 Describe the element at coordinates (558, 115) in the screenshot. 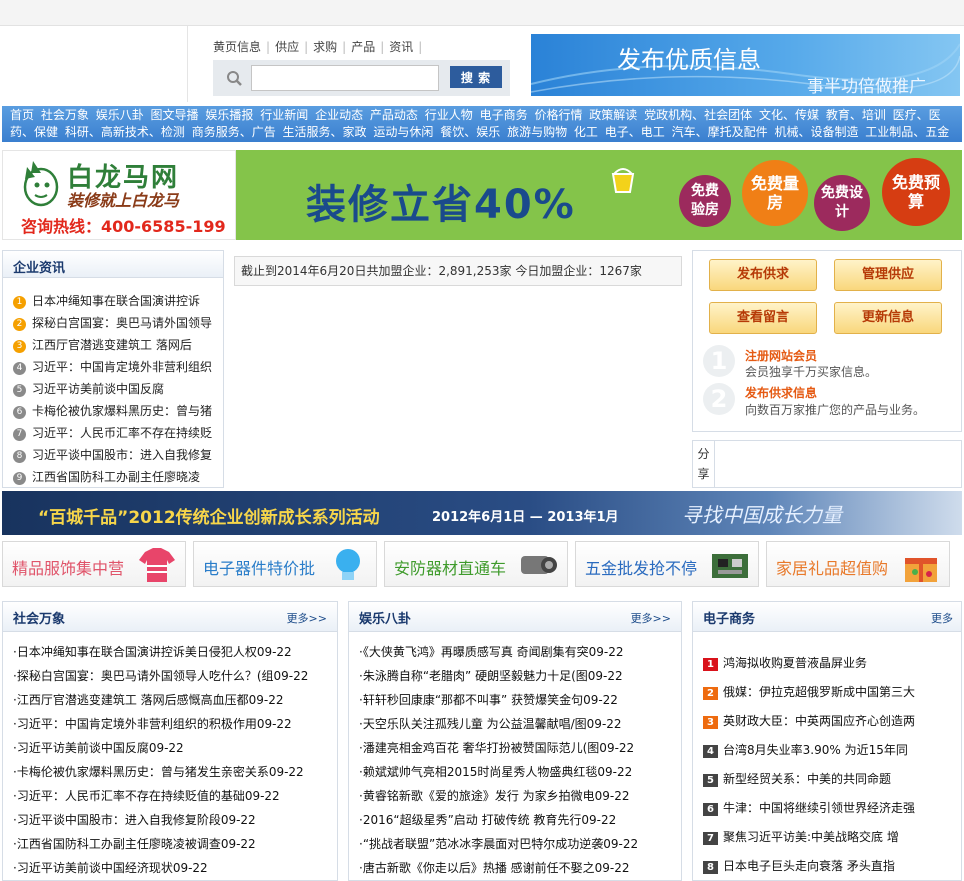

I see `nav-item: 价格行情` at that location.